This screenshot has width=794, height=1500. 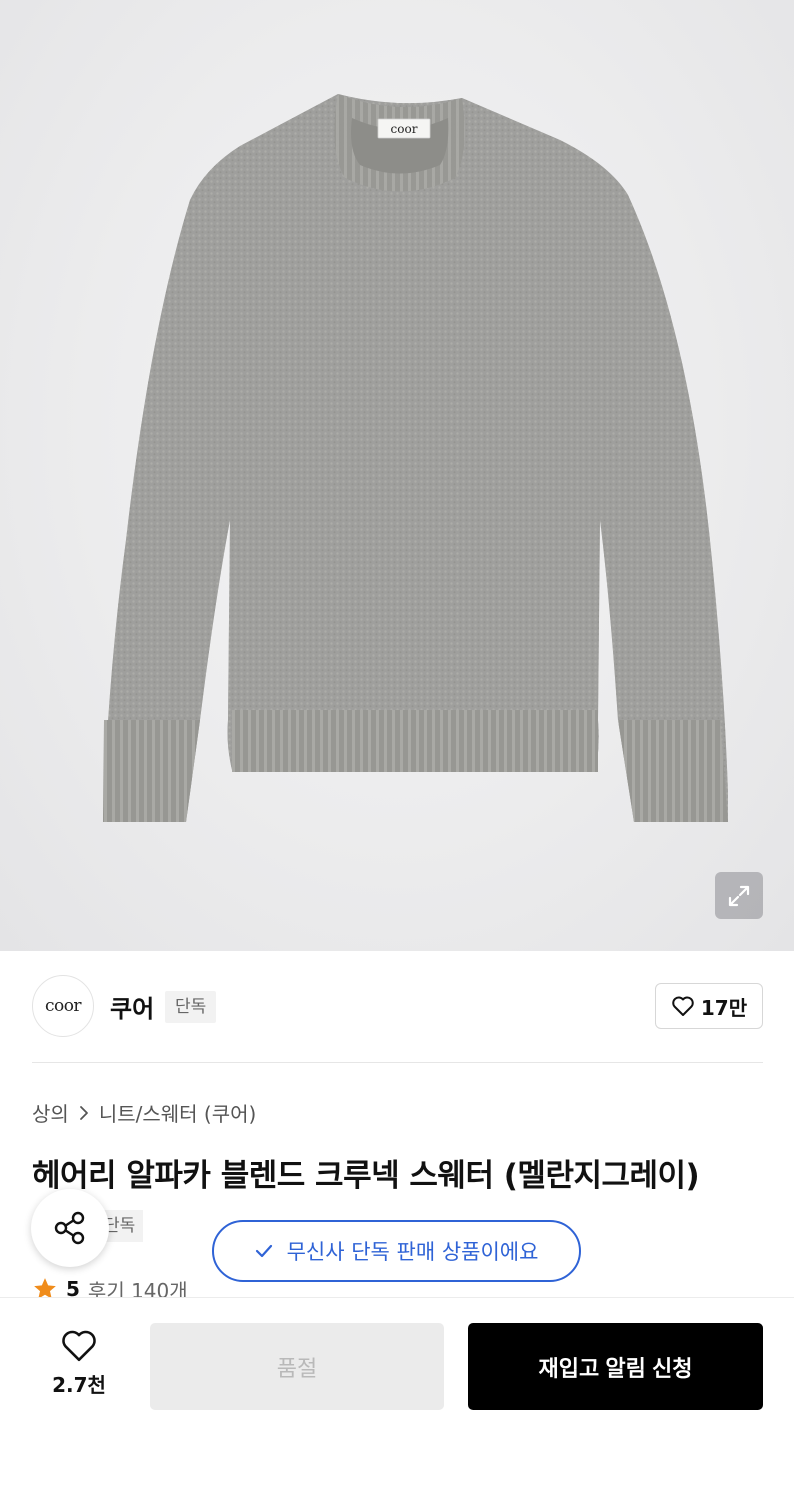 What do you see at coordinates (191, 1007) in the screenshot?
I see `brand-exclusive-badge: 단독` at bounding box center [191, 1007].